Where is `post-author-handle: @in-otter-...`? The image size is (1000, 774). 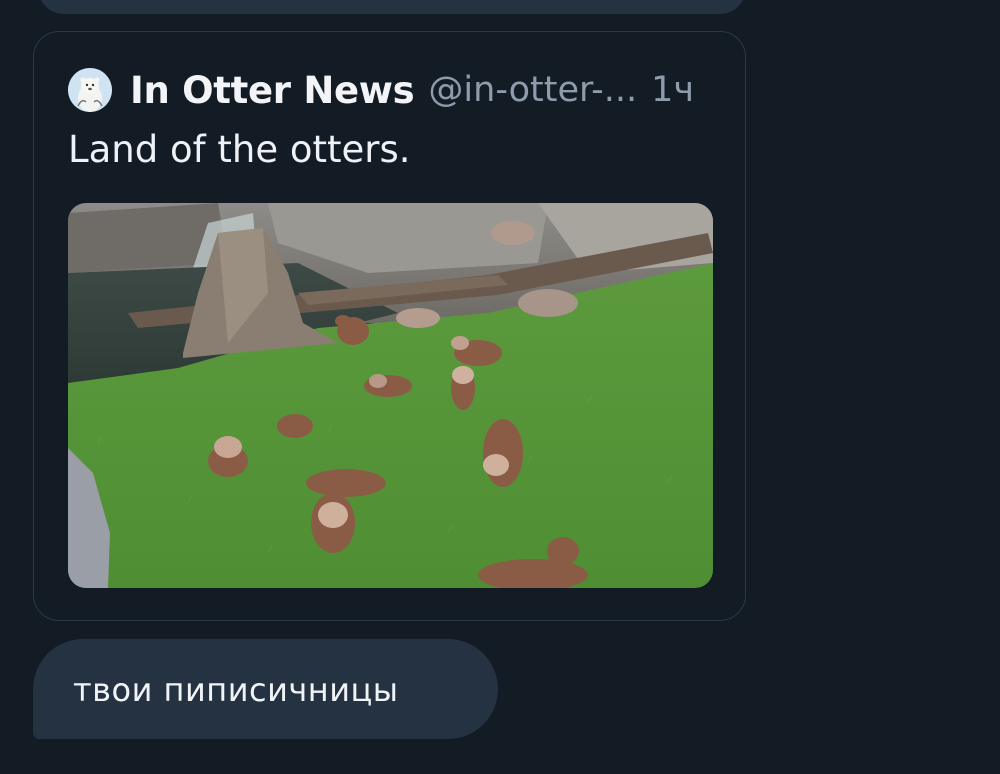 post-author-handle: @in-otter-... is located at coordinates (532, 90).